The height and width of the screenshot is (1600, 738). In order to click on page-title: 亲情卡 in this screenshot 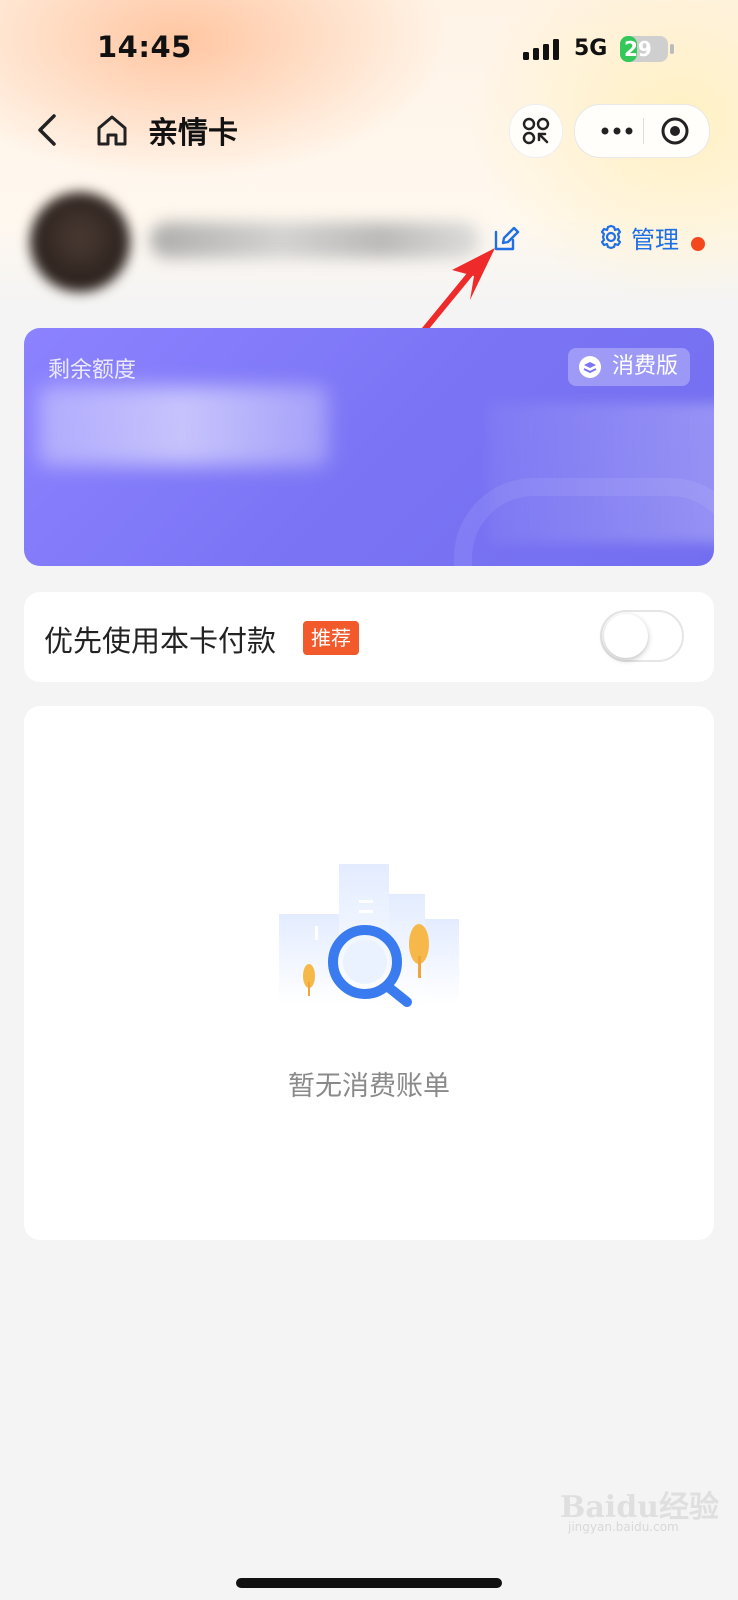, I will do `click(193, 133)`.